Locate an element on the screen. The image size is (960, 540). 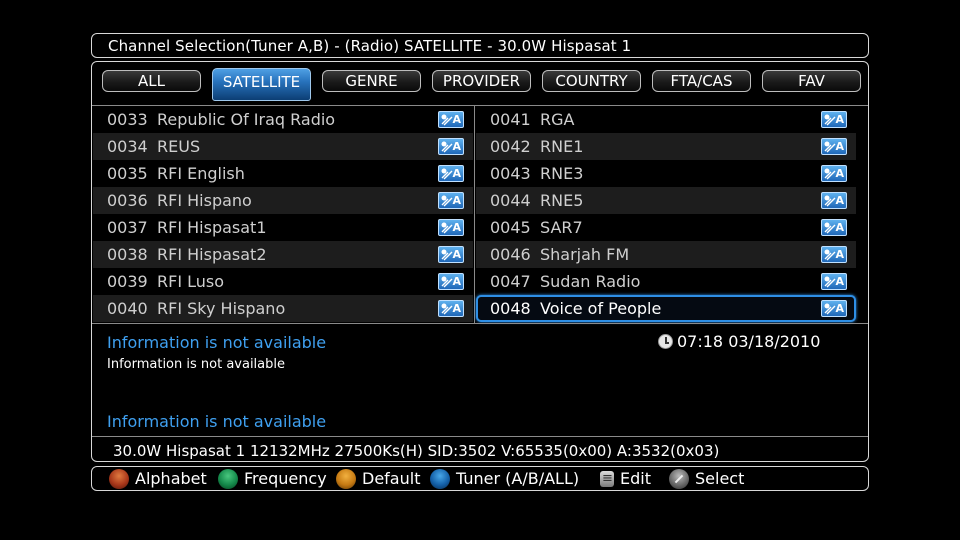
divider is located at coordinates (480, 436).